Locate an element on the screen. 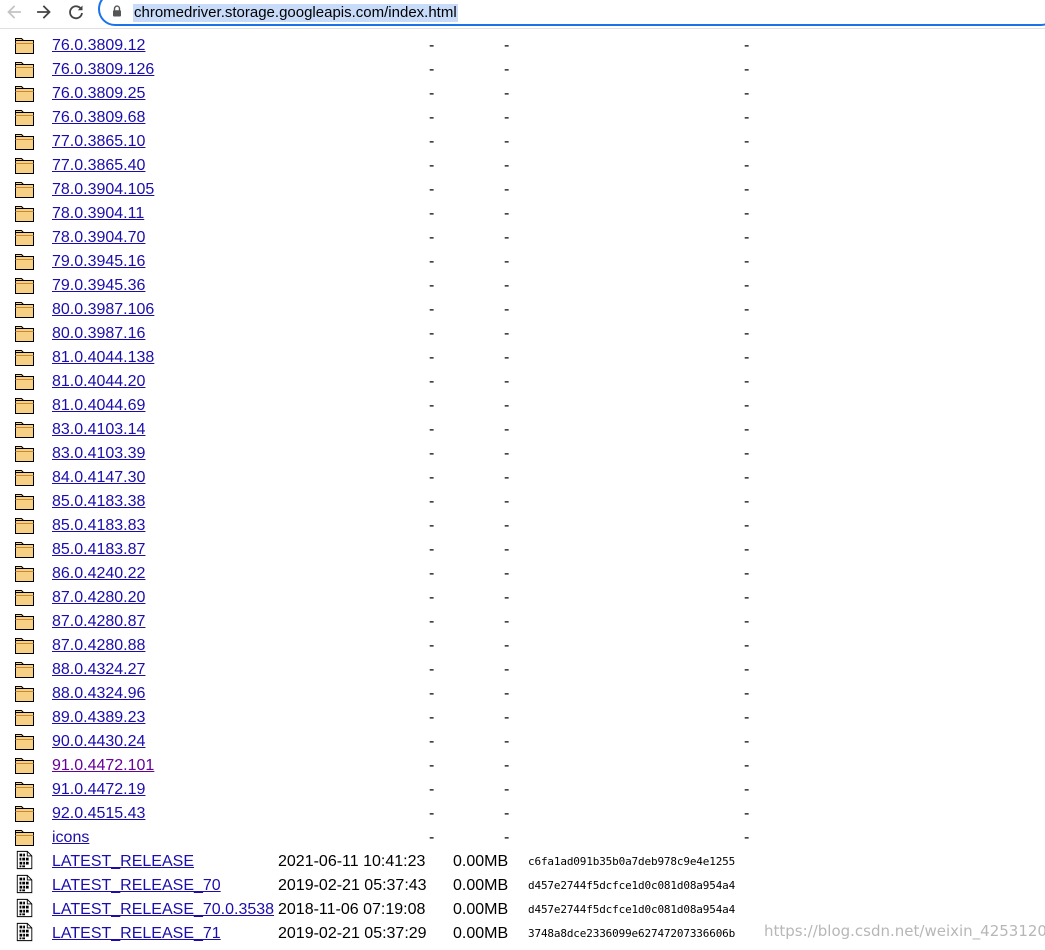  forward-button is located at coordinates (44, 12).